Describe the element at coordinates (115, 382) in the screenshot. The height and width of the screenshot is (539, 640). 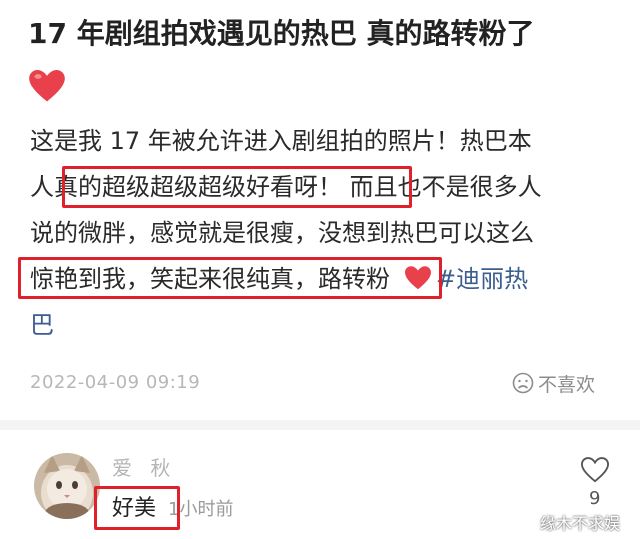
I see `post-date: 2022-04-09 09:19` at that location.